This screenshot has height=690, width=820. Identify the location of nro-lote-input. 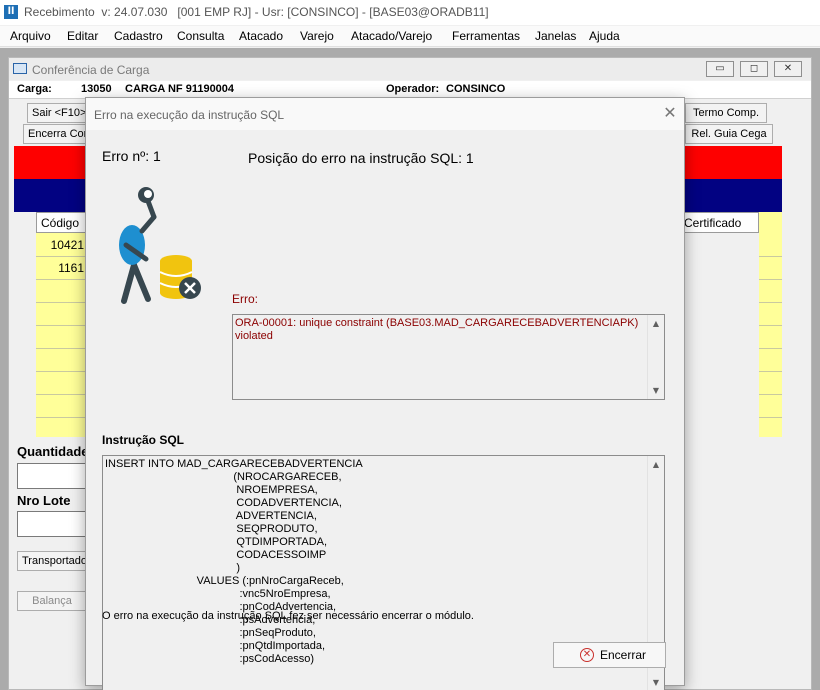
(52, 524).